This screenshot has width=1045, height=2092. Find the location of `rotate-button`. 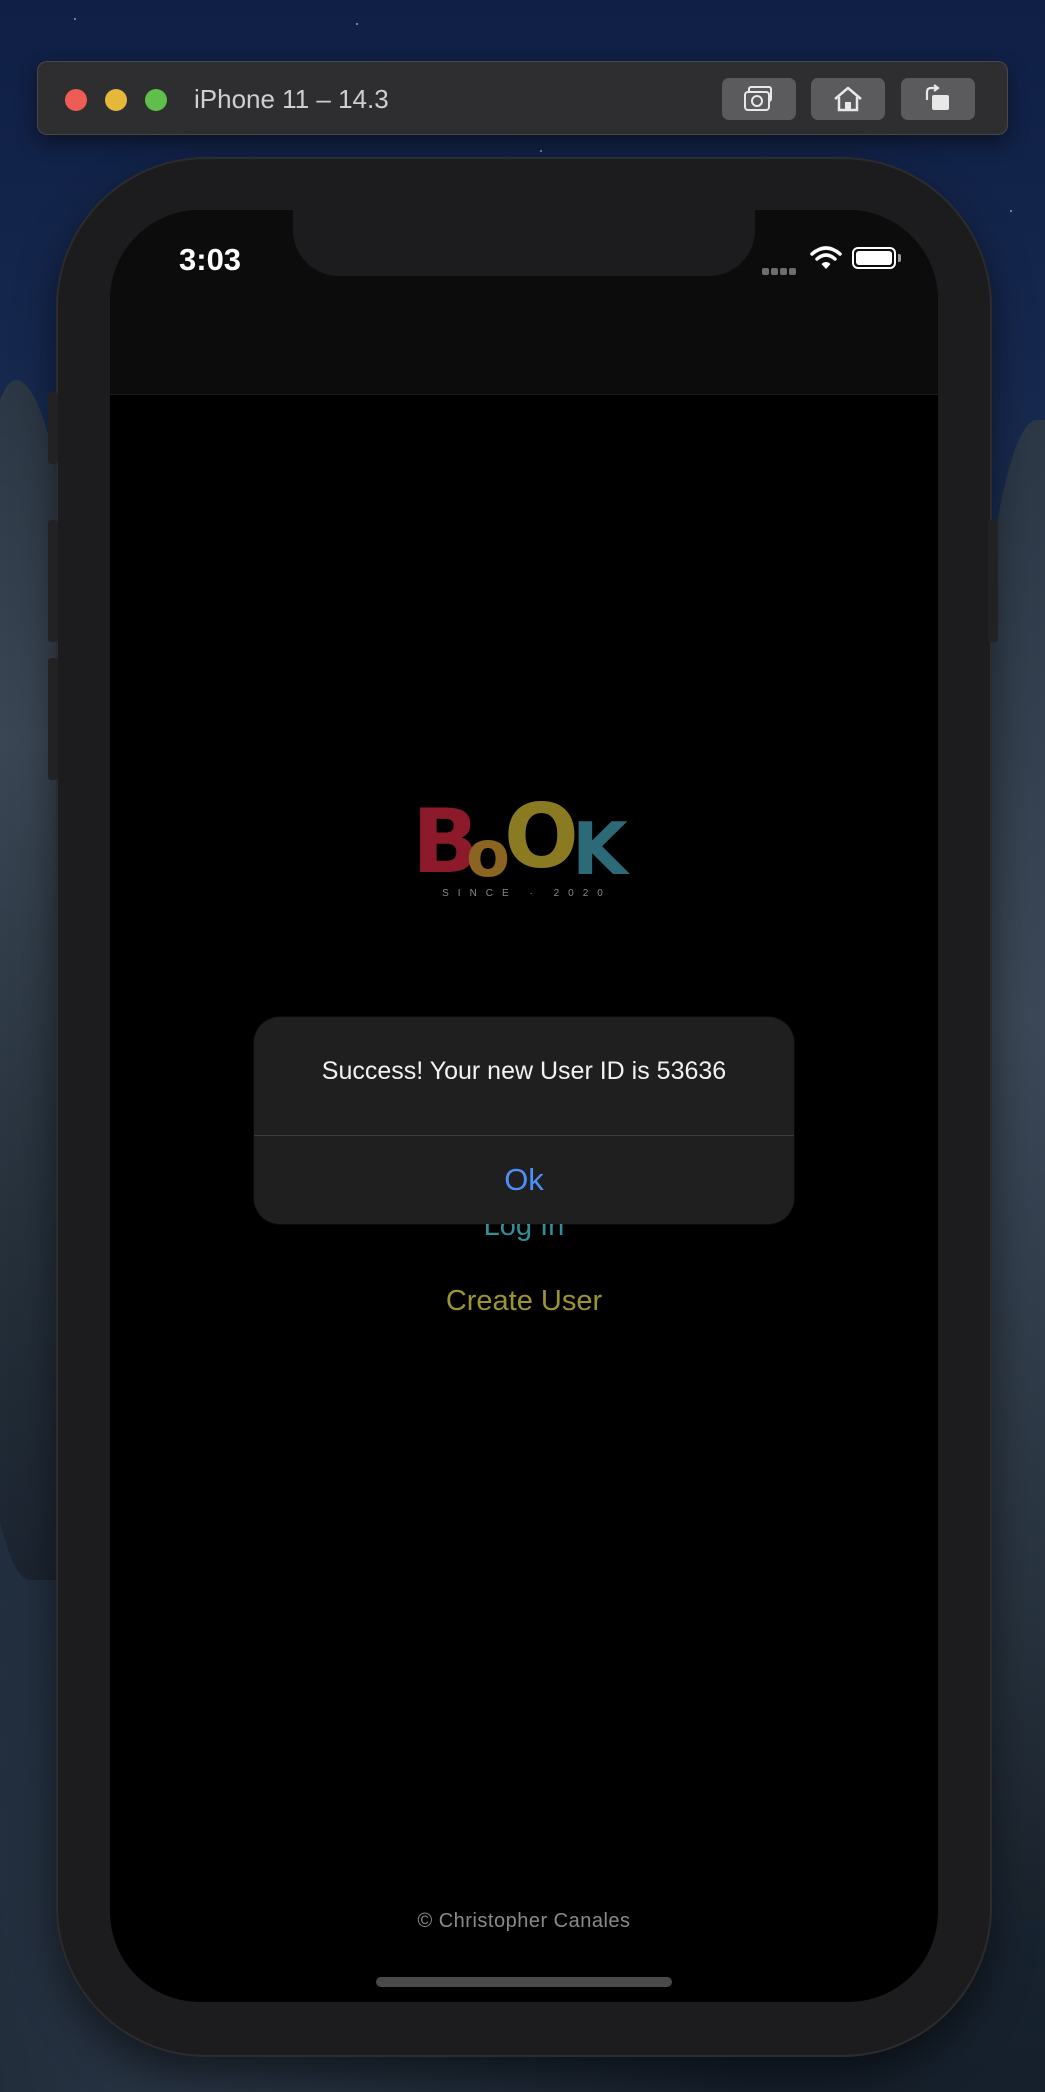

rotate-button is located at coordinates (938, 99).